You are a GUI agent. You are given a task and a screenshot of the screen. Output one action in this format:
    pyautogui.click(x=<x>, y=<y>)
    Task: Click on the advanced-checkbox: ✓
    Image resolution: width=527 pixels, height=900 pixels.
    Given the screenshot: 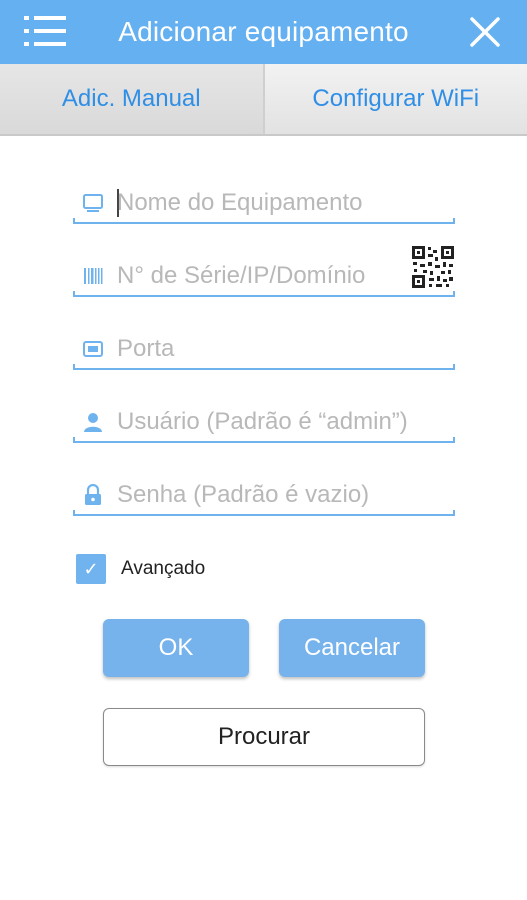 What is the action you would take?
    pyautogui.click(x=91, y=569)
    